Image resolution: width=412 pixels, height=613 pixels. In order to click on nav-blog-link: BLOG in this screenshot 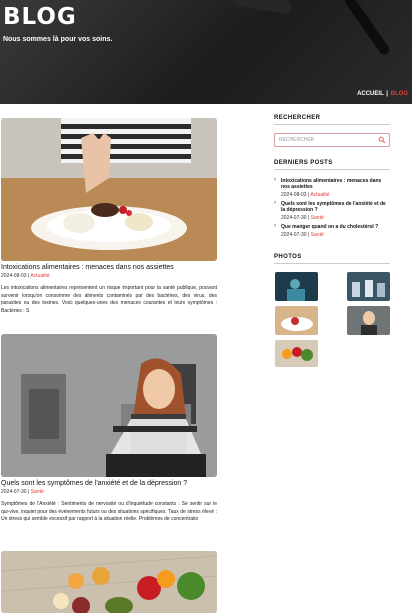, I will do `click(399, 94)`.